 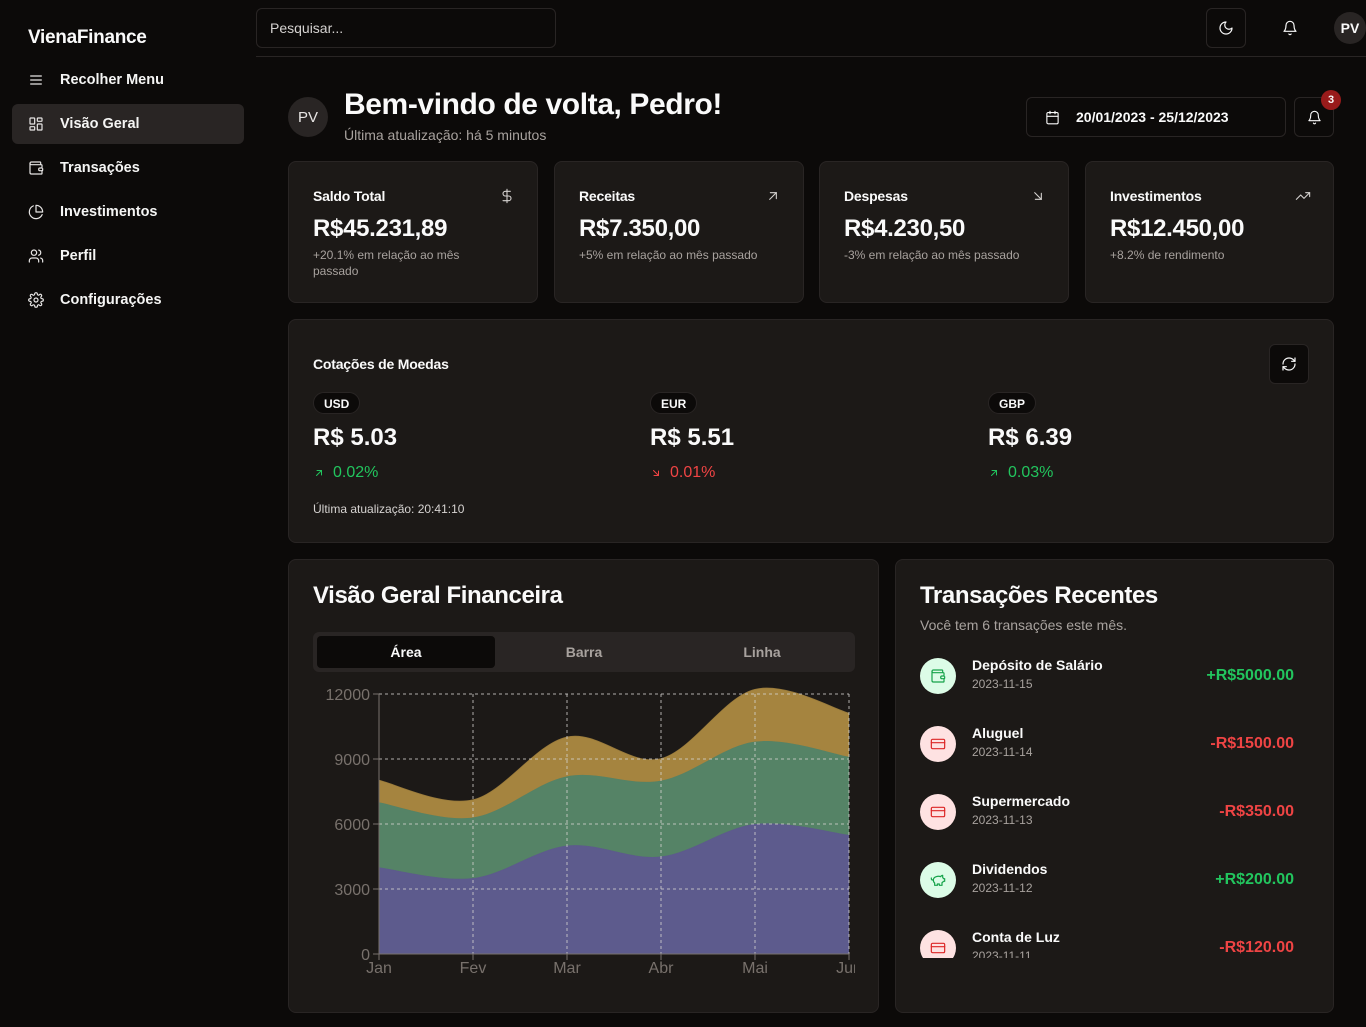 I want to click on sidebar-item-label: Perfil, so click(x=78, y=256).